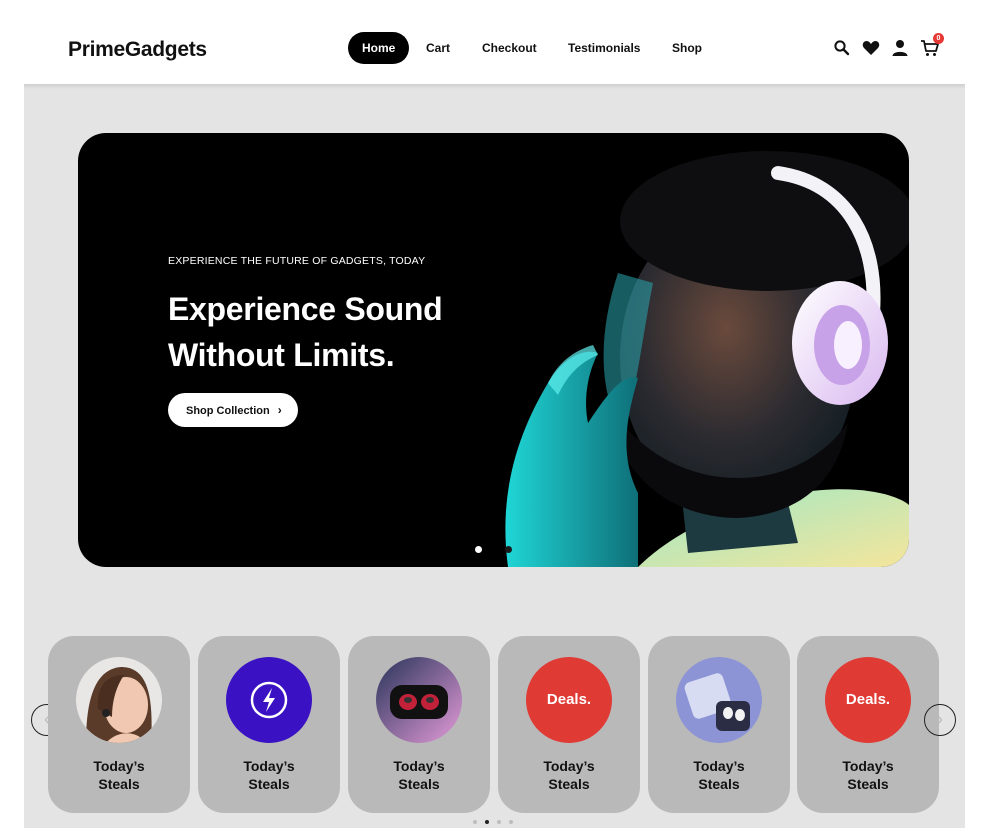 The width and height of the screenshot is (994, 828). Describe the element at coordinates (604, 48) in the screenshot. I see `nav-testimonials: Testimonials` at that location.